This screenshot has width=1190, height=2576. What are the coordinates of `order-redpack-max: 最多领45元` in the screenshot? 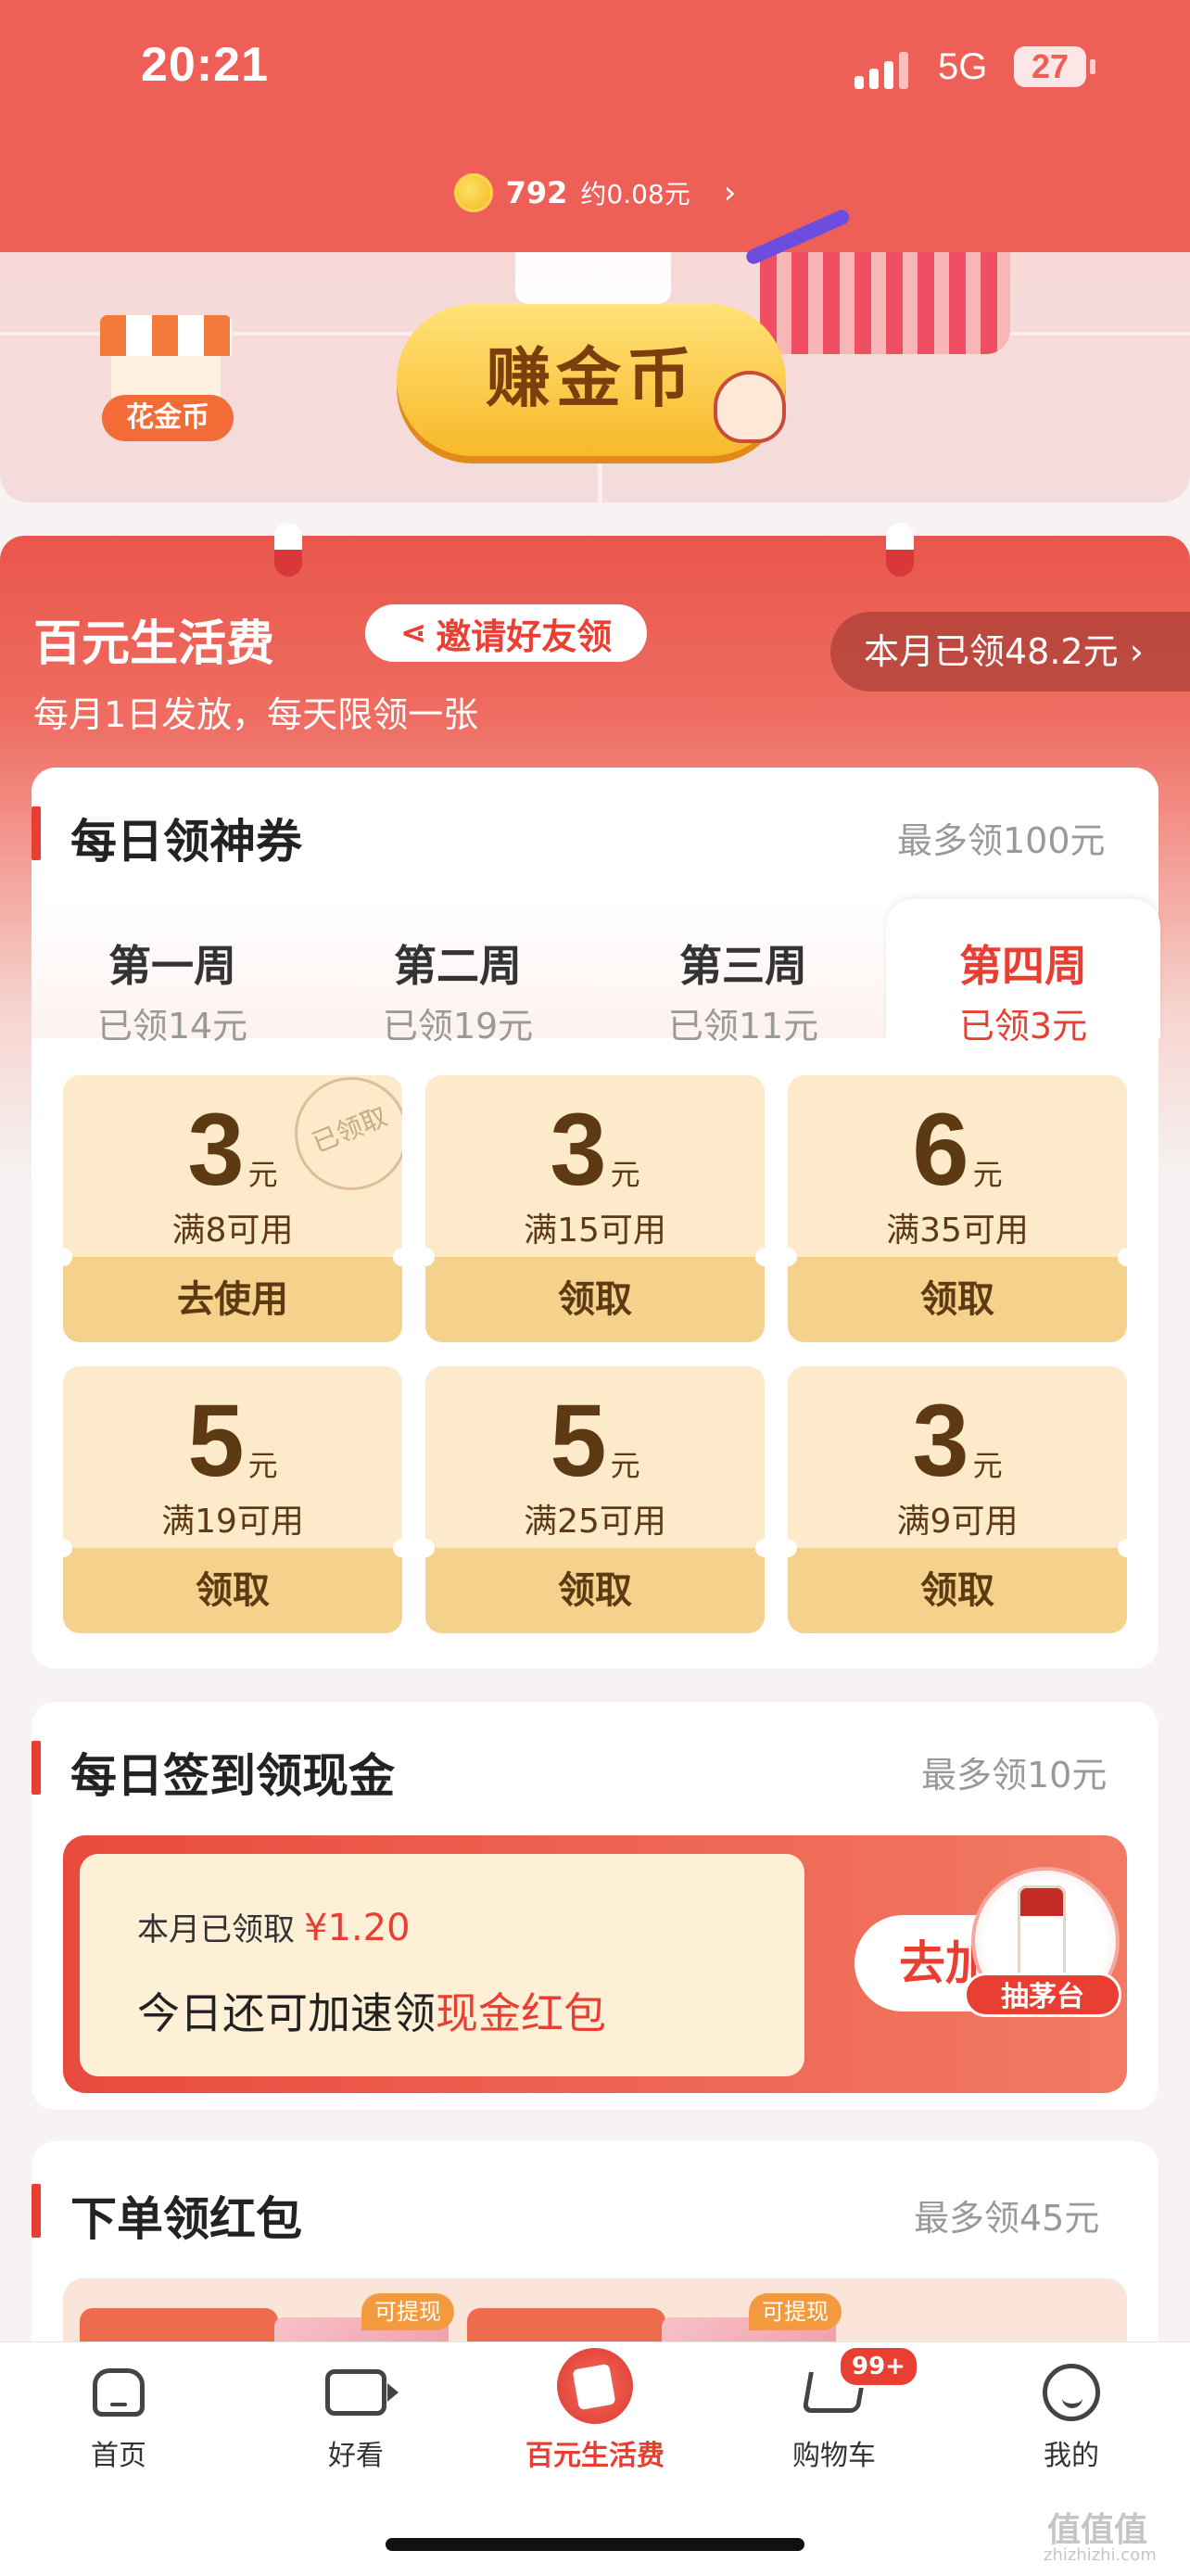 It's located at (1007, 2218).